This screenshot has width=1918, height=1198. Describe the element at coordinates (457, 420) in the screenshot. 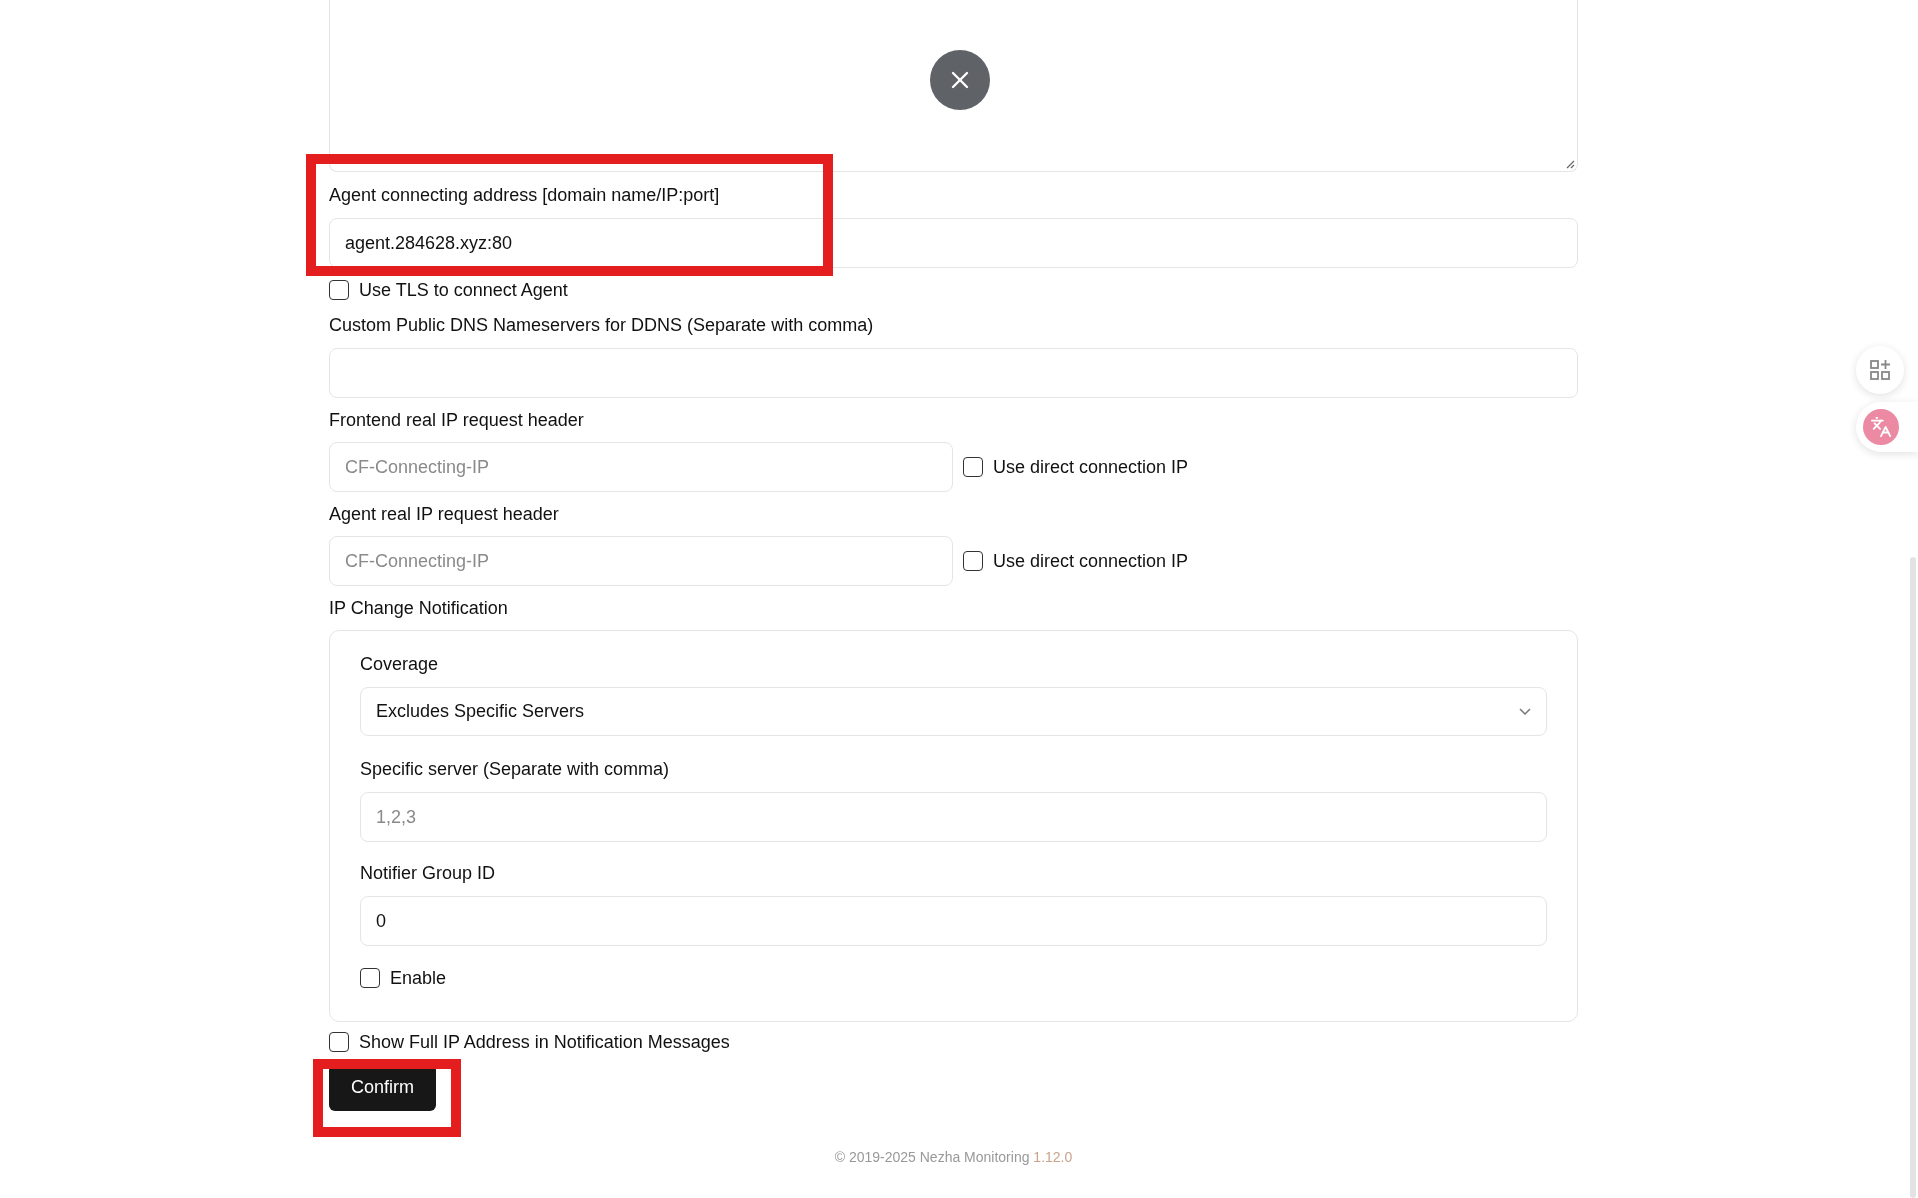

I see `field-label: Frontend real IP request header` at that location.